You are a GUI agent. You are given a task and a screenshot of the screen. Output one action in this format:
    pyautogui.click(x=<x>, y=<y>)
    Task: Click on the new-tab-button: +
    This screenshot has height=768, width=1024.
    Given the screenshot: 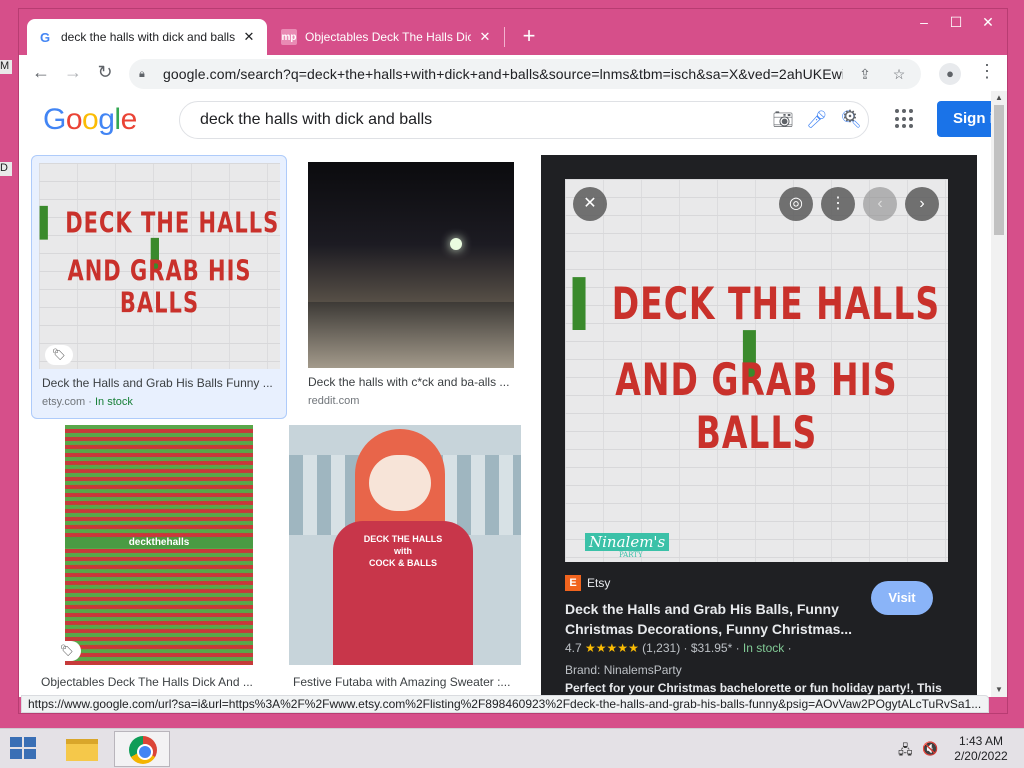 What is the action you would take?
    pyautogui.click(x=529, y=37)
    